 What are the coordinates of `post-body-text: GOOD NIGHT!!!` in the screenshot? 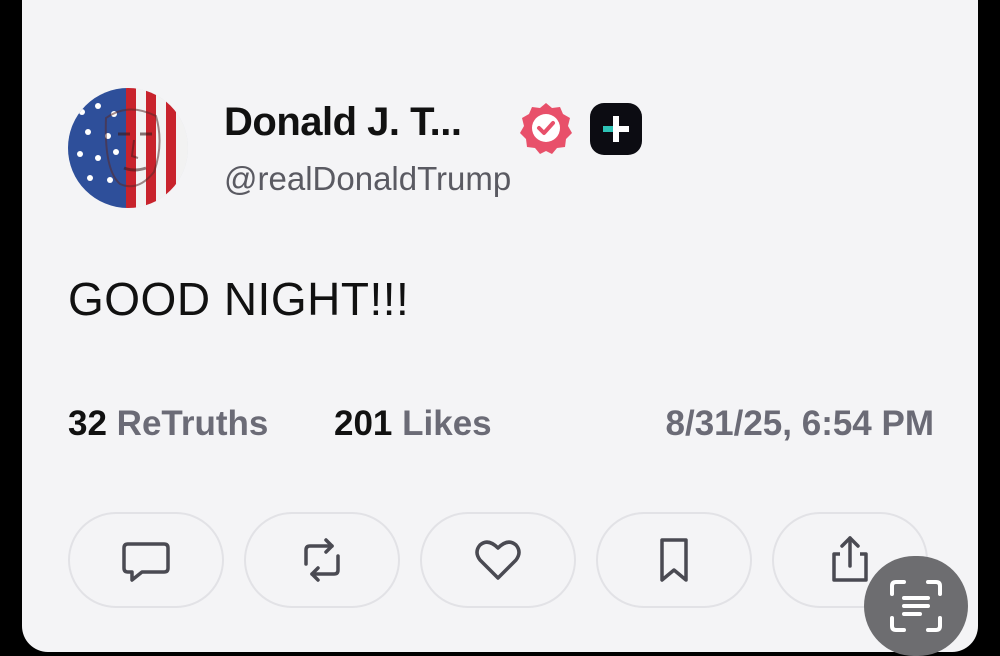 It's located at (239, 299).